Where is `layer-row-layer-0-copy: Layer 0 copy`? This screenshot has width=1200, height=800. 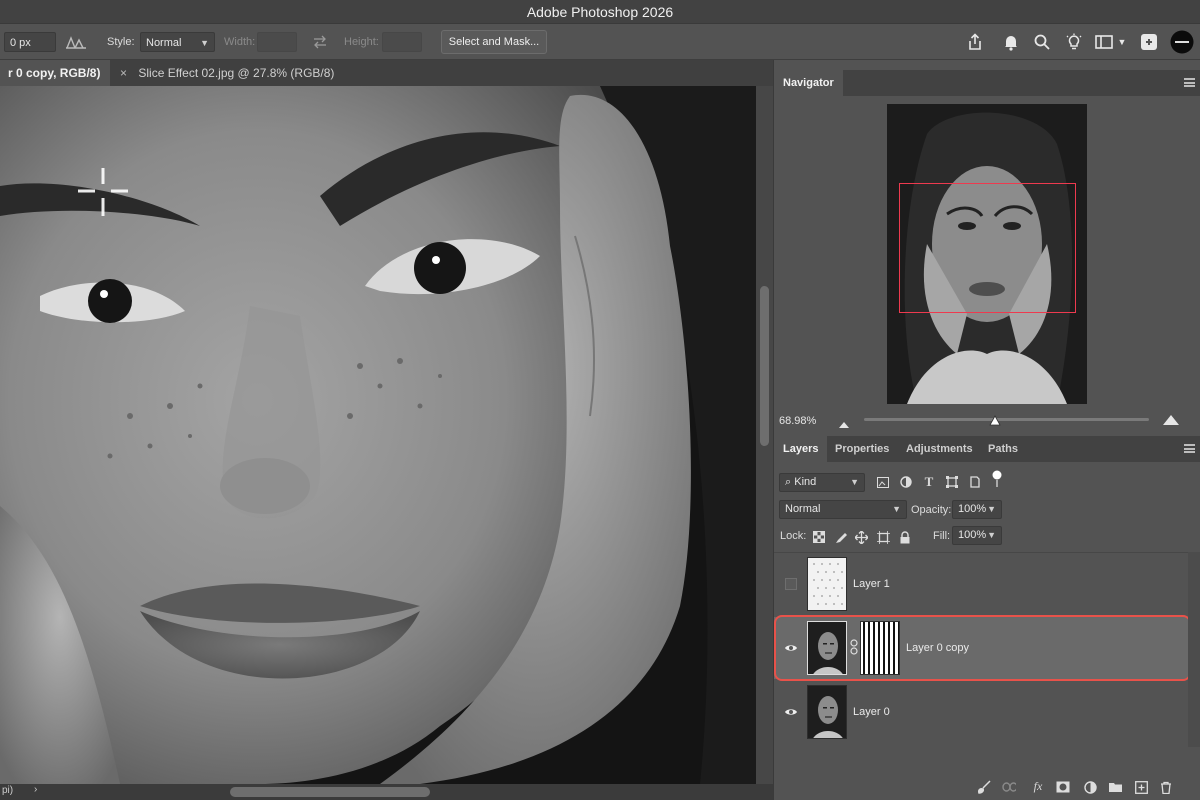 layer-row-layer-0-copy: Layer 0 copy is located at coordinates (981, 648).